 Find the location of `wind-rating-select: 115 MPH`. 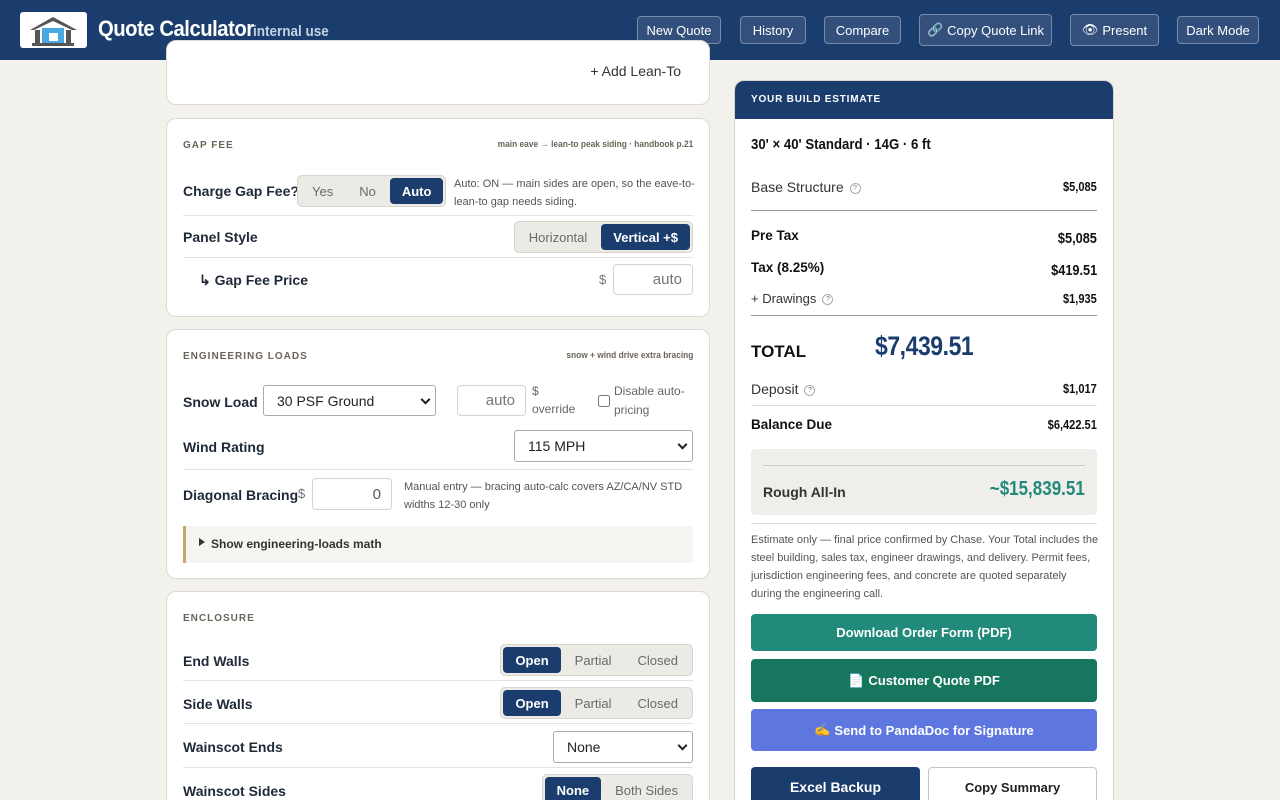

wind-rating-select: 115 MPH is located at coordinates (603, 446).